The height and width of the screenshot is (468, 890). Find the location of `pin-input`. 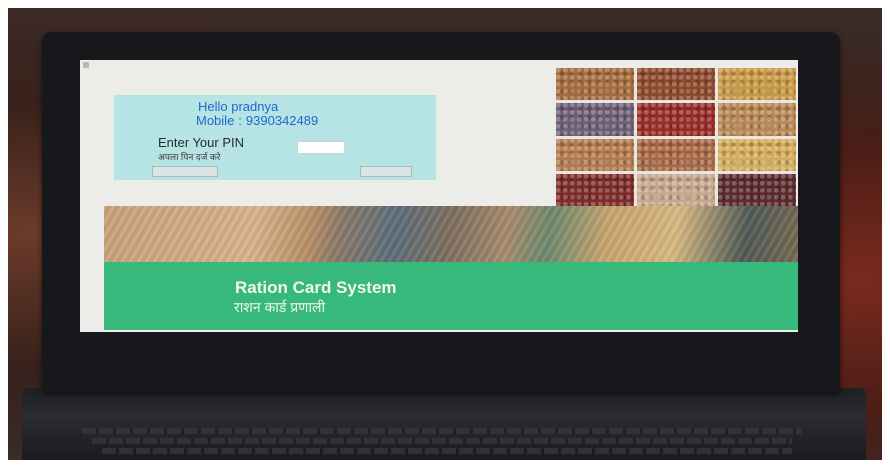

pin-input is located at coordinates (321, 147).